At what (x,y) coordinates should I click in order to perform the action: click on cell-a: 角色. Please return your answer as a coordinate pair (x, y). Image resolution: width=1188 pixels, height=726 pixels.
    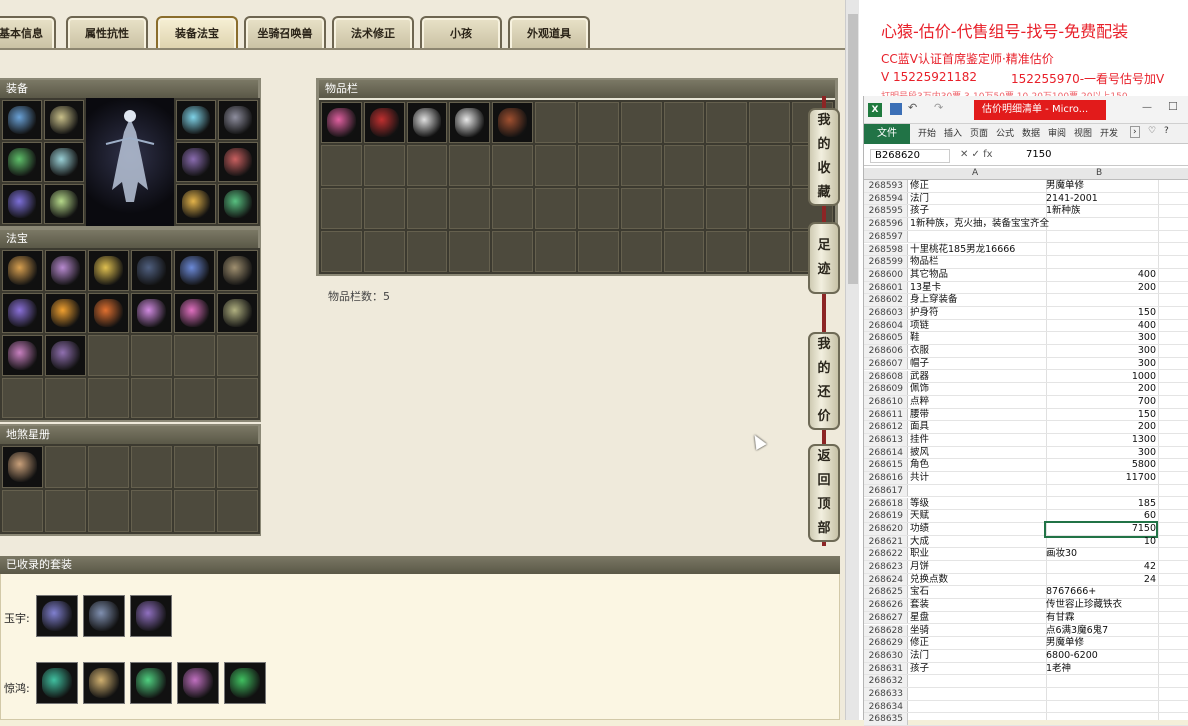
    Looking at the image, I should click on (978, 465).